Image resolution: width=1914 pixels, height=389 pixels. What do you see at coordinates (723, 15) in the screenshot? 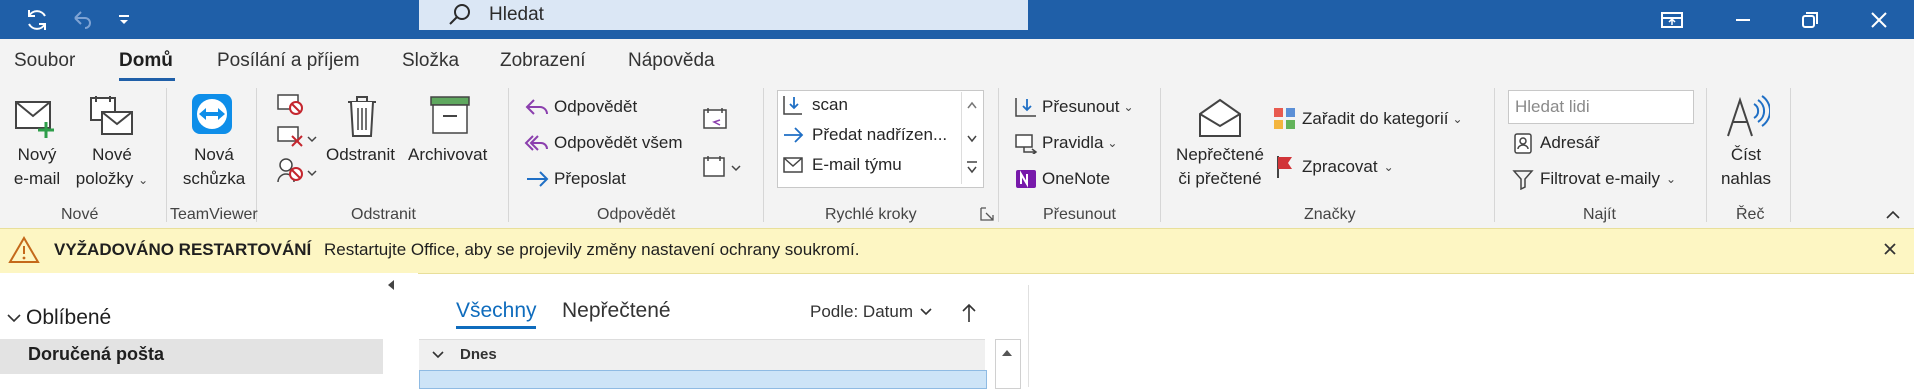
I see `search-box: Hledat` at bounding box center [723, 15].